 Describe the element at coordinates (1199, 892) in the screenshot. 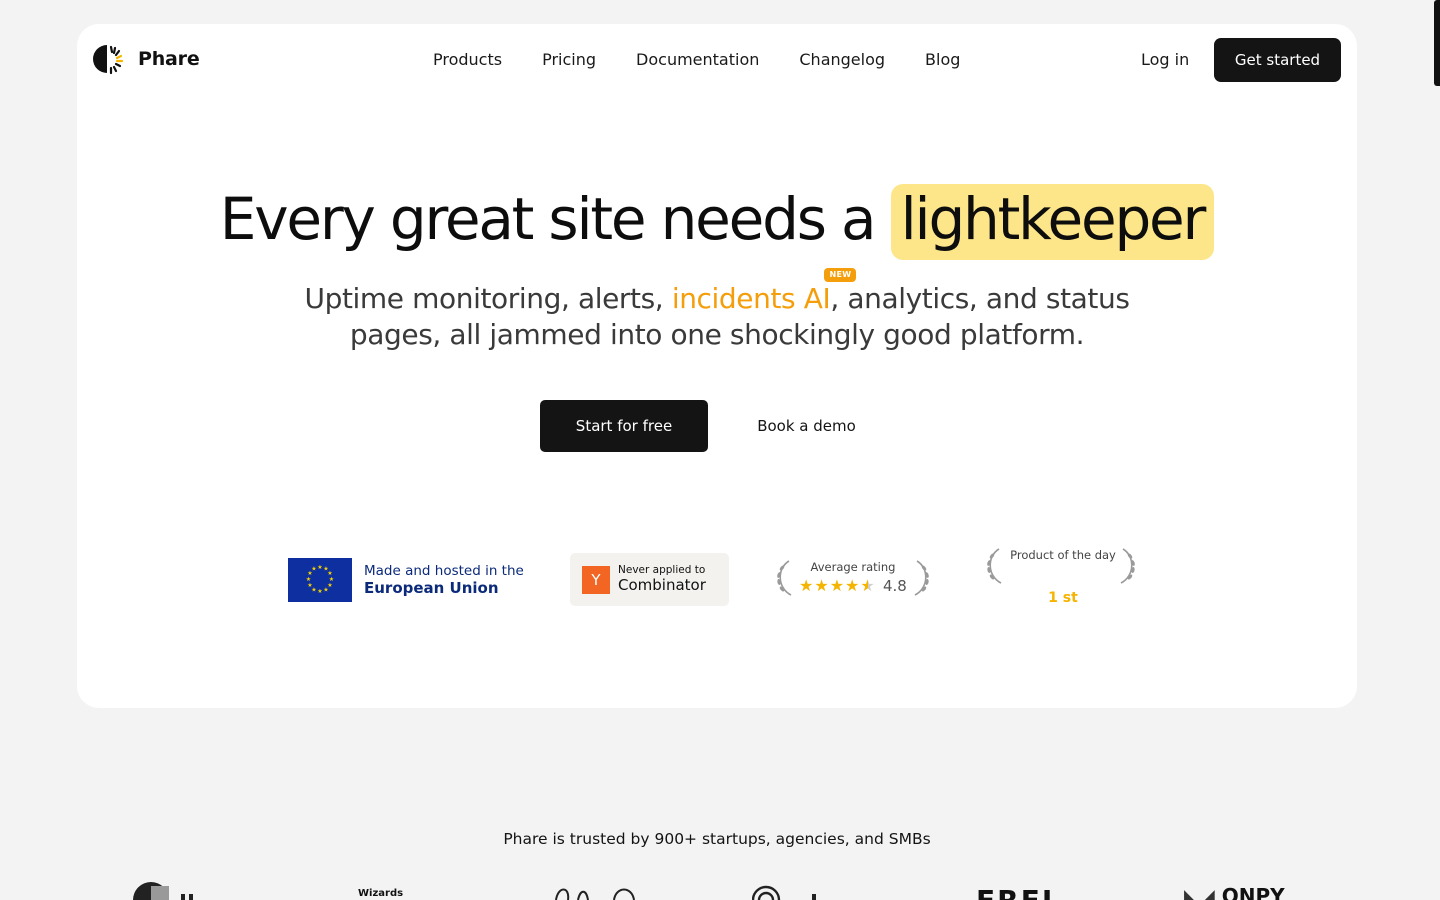

I see `m-mark-icon: ◣◢` at that location.